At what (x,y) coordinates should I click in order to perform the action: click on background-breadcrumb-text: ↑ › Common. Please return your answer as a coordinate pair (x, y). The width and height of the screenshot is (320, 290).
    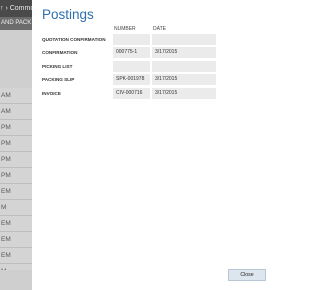
    Looking at the image, I should click on (16, 8).